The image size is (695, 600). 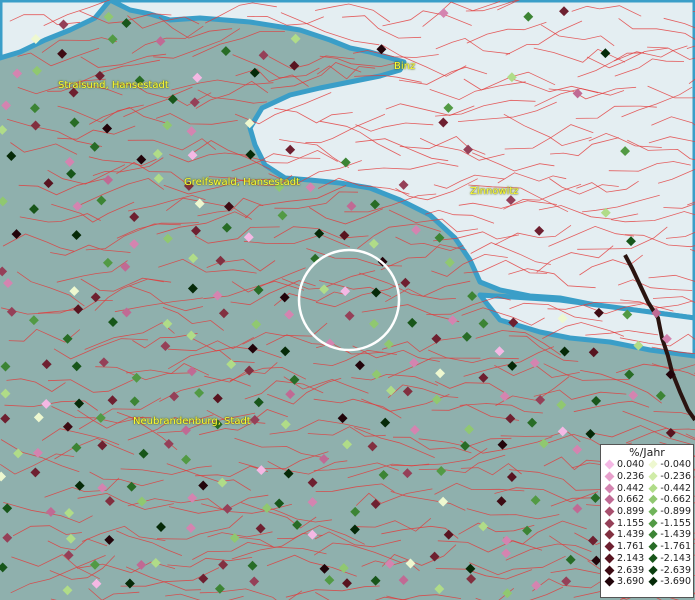 I want to click on legend-value: -1.155, so click(x=675, y=523).